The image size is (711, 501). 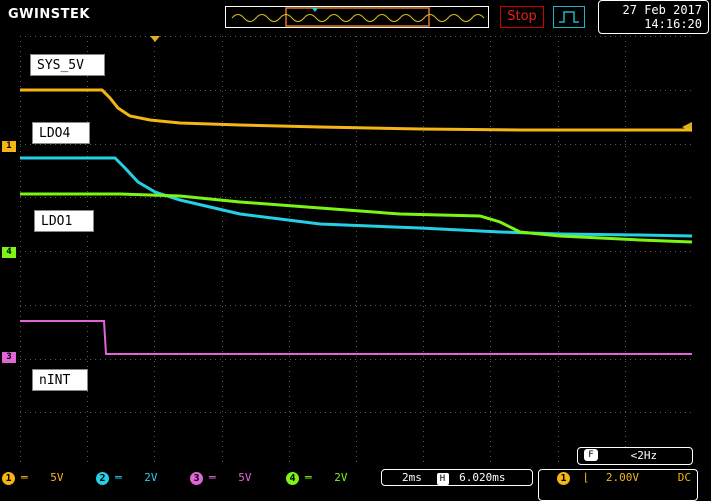 I want to click on trace-label-ldo4: LDO4, so click(x=61, y=133).